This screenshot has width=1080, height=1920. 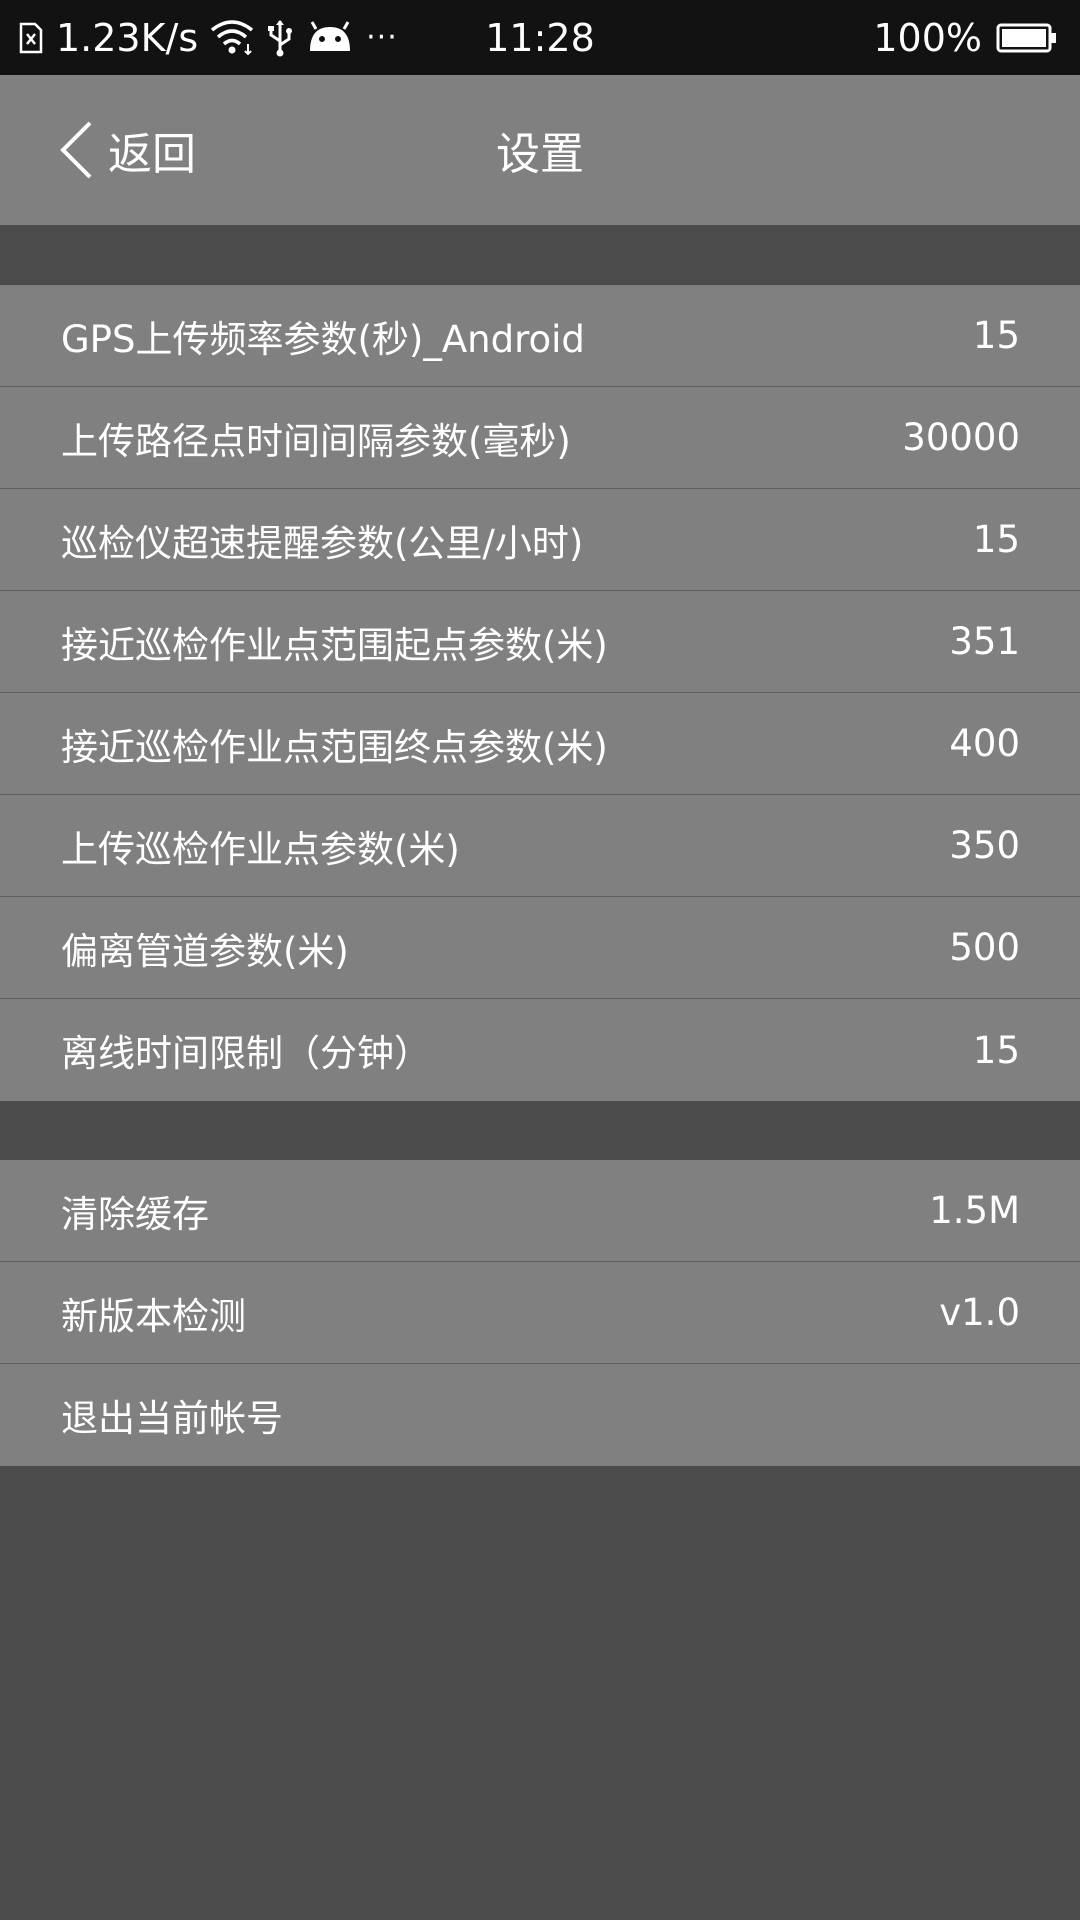 I want to click on list-item-value: 30000, so click(x=961, y=437).